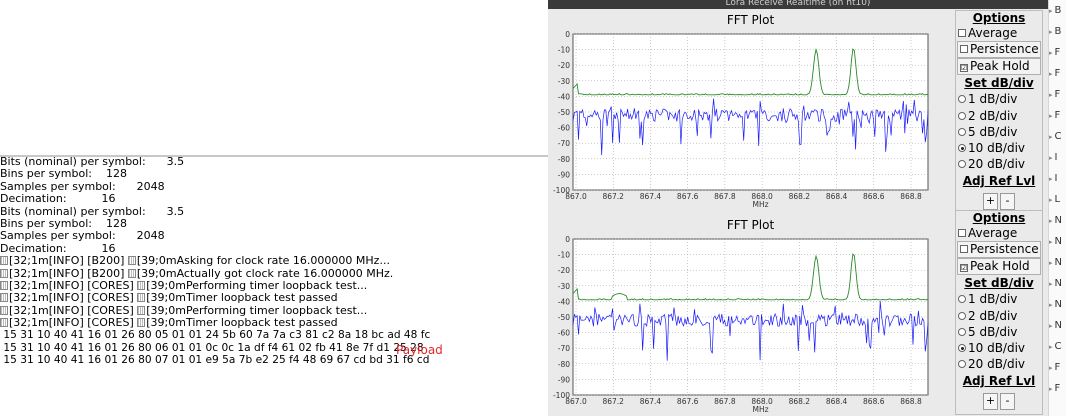  I want to click on log-prefix: [32;1m[INFO] [B200], so click(68, 273).